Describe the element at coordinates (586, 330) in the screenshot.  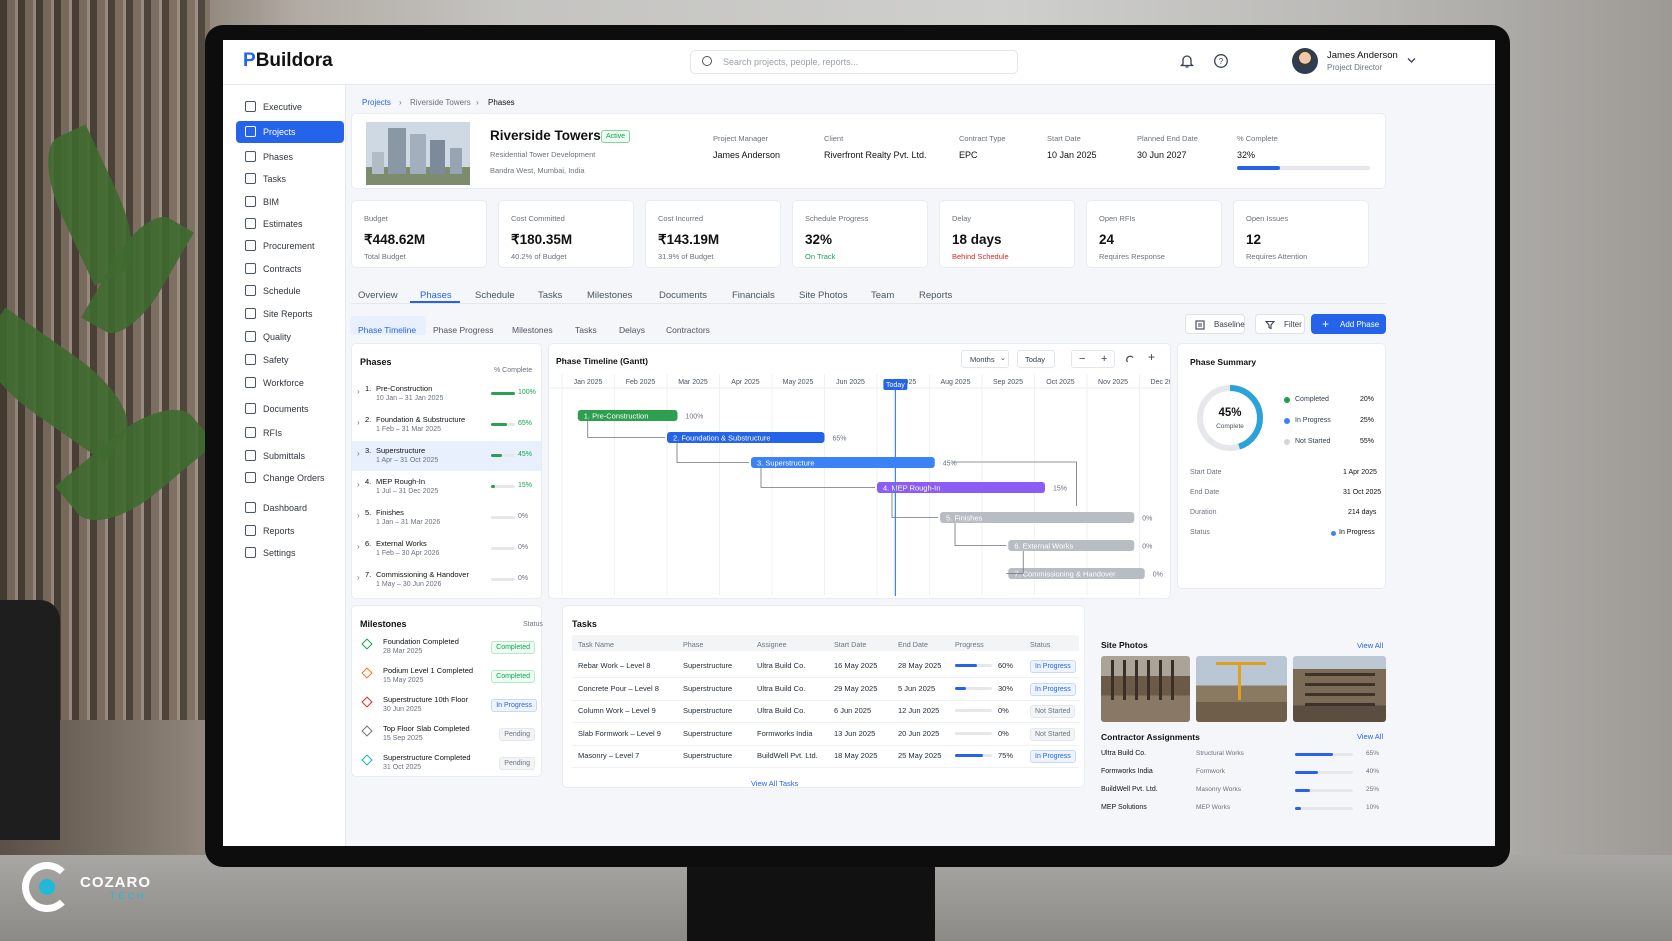
I see `subtab-tasks: Tasks` at that location.